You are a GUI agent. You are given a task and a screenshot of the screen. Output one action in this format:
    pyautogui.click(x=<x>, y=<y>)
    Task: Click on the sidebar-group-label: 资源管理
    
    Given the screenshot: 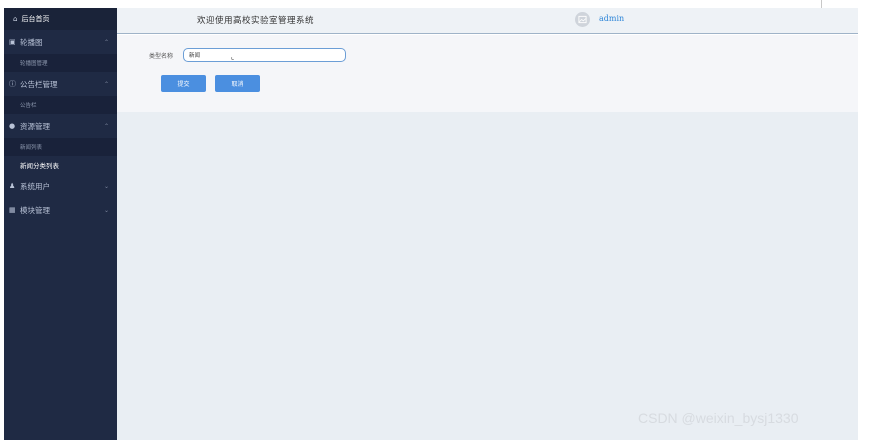 What is the action you would take?
    pyautogui.click(x=35, y=126)
    